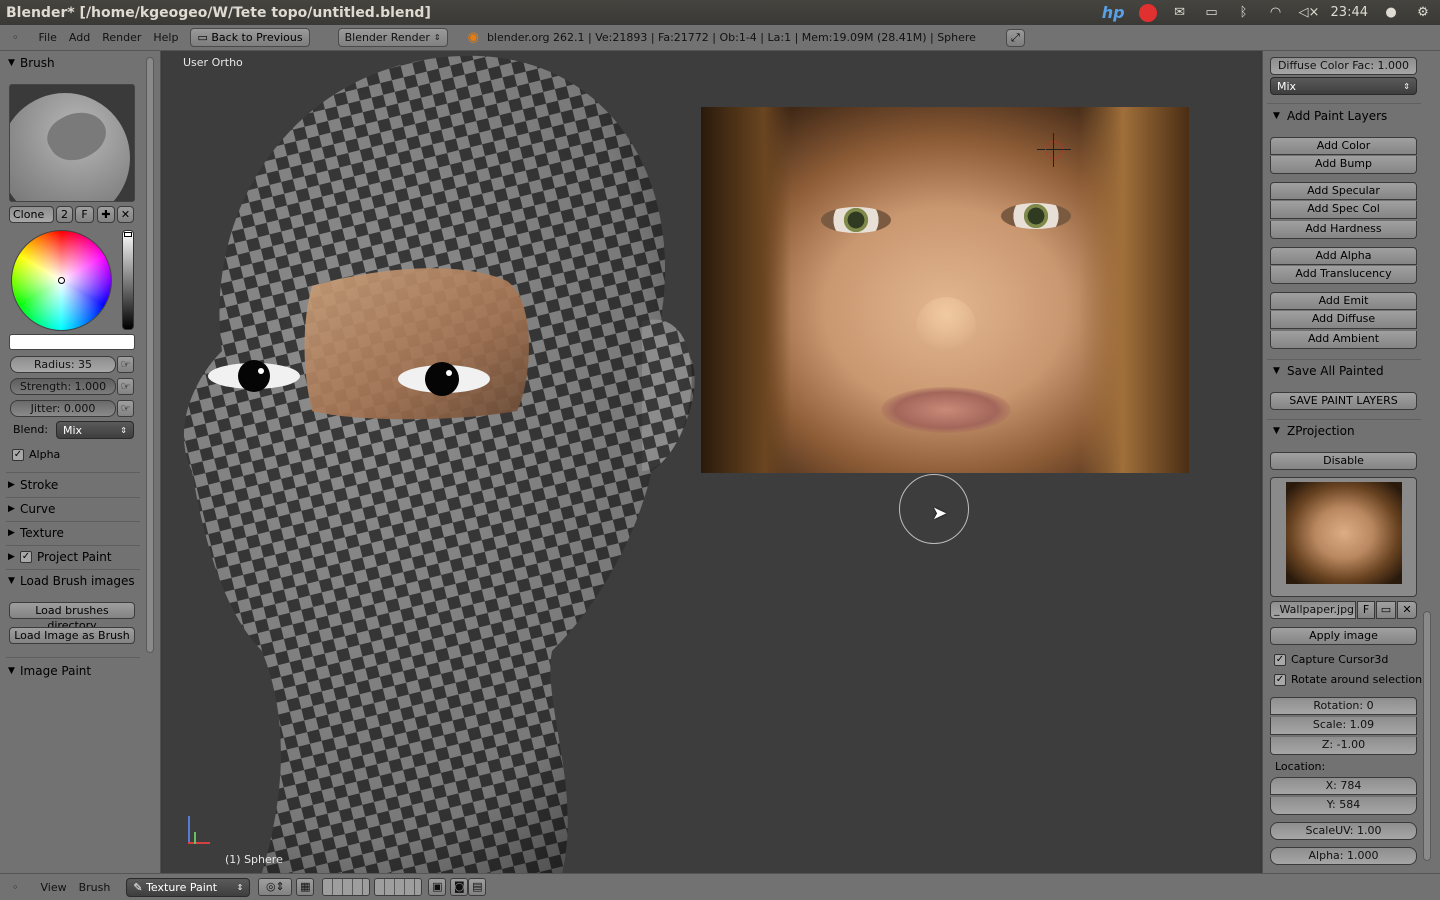 Image resolution: width=1440 pixels, height=900 pixels. I want to click on jitter-pressure-icon: ☞, so click(125, 408).